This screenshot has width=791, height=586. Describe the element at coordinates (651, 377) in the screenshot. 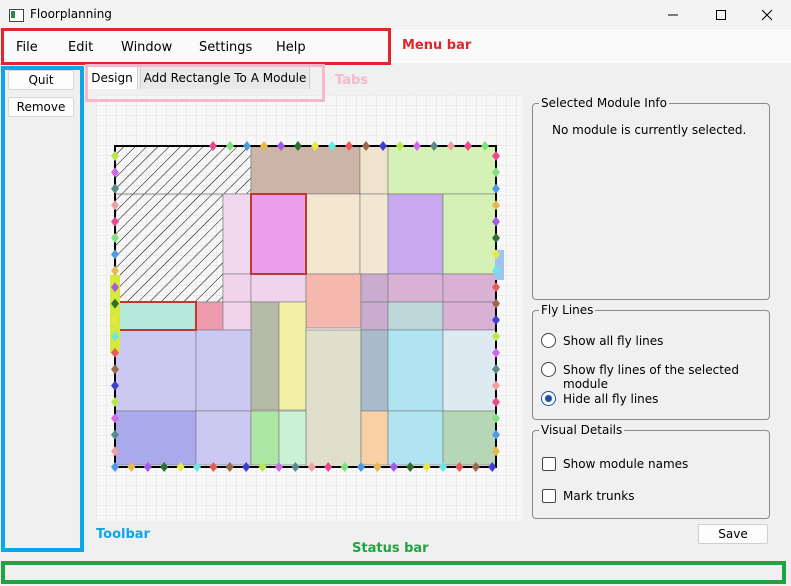

I see `label-show-selected-fly-lines: Show fly lines of the selected module` at that location.